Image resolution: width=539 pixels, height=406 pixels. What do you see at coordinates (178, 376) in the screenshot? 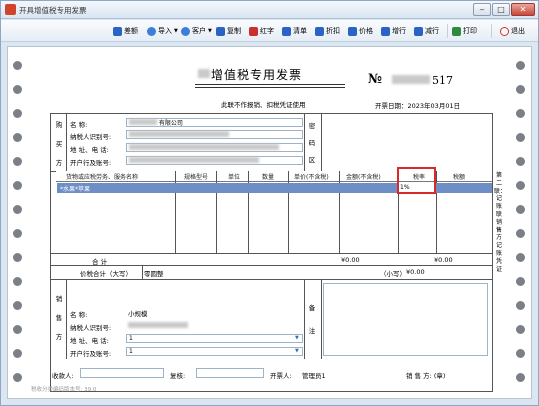
I see `reviewer-label: 复核:` at bounding box center [178, 376].